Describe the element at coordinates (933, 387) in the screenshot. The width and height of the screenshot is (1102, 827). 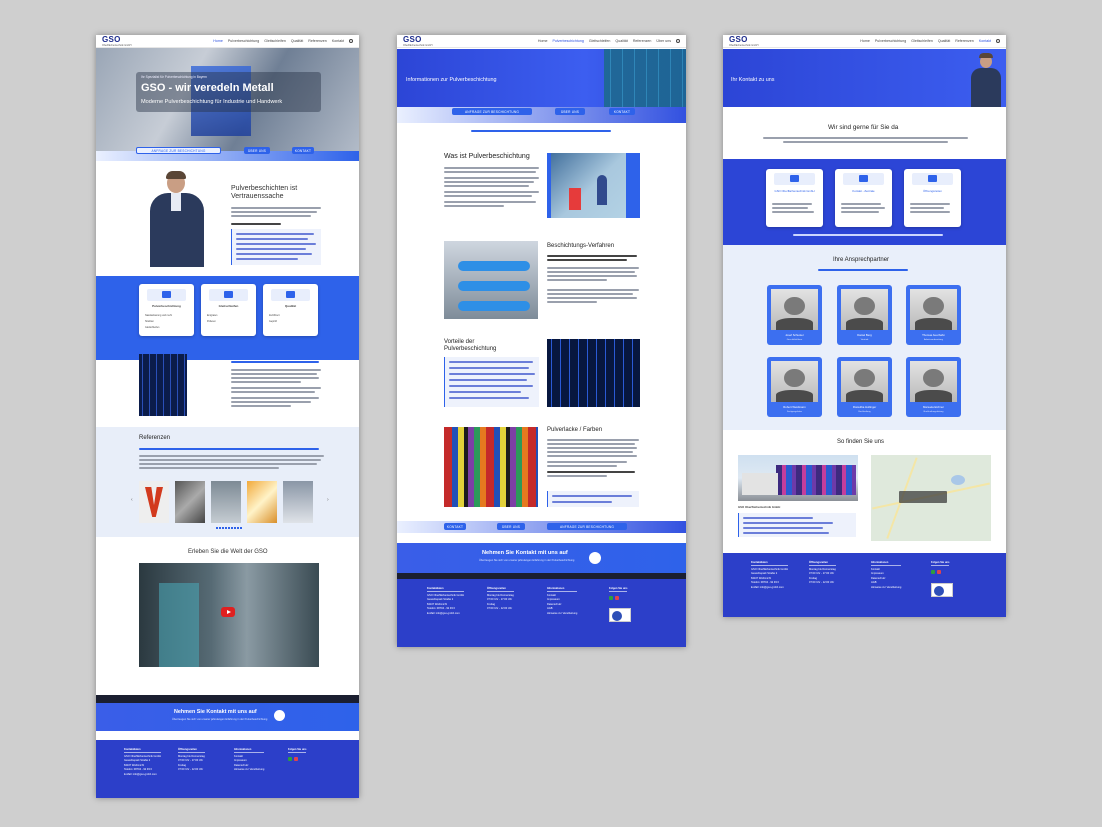
I see `partner-card: Manuela Eichner Buchhaltungsleitung` at that location.